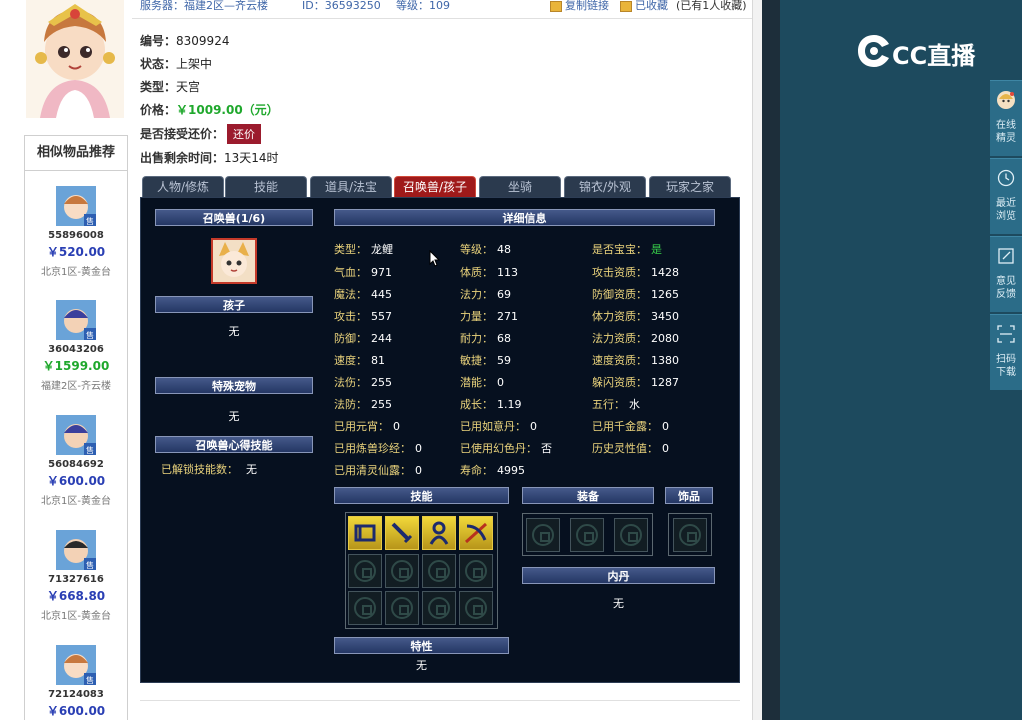 This screenshot has width=1022, height=720. What do you see at coordinates (76, 481) in the screenshot?
I see `similar-item-price: ￥600.00` at bounding box center [76, 481].